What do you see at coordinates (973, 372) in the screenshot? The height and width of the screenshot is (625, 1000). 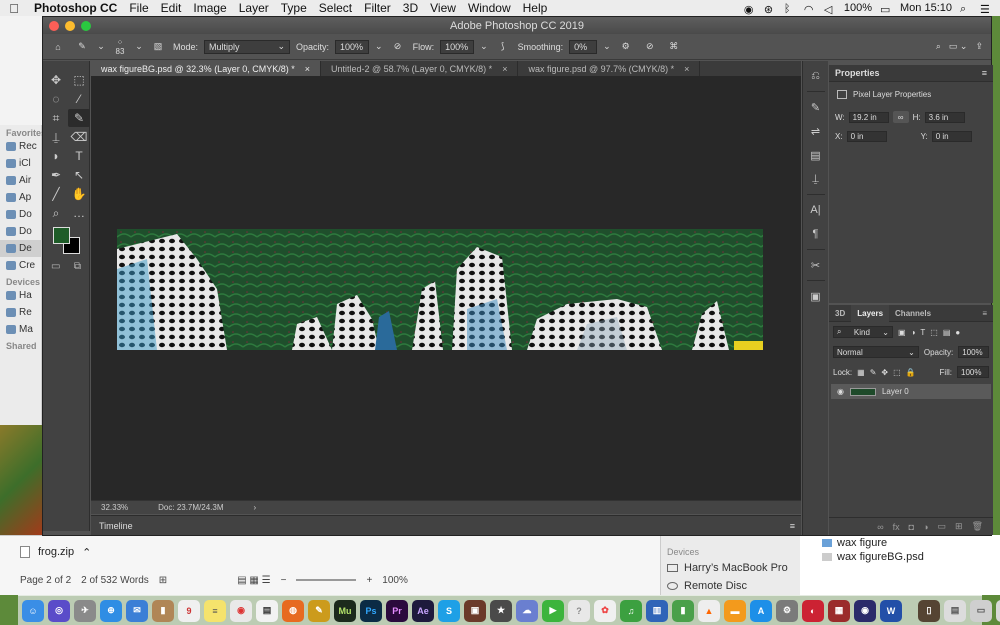 I see `layer-fill-input: 100%` at bounding box center [973, 372].